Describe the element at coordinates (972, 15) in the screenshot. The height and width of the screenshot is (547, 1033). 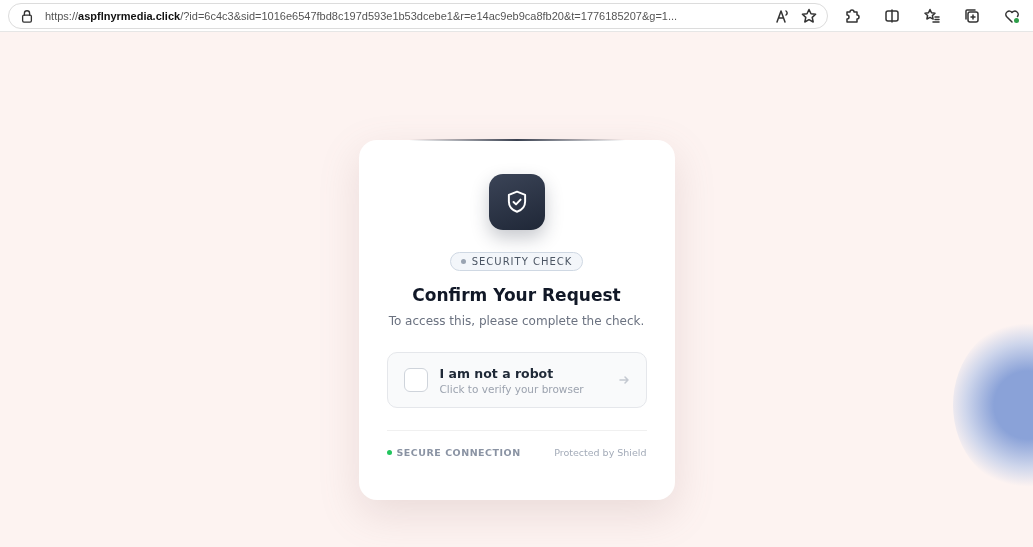
I see `collections-icon` at that location.